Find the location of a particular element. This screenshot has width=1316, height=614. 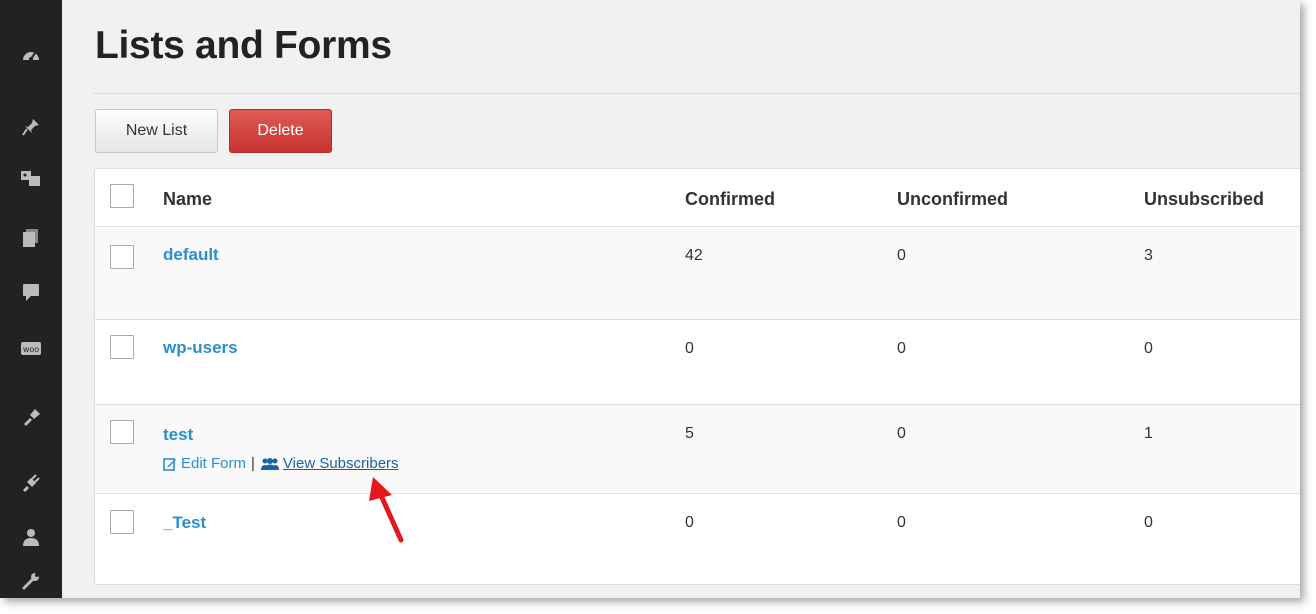

table-header: Name Confirmed Unconfirmed Unsubscribed is located at coordinates (697, 197).